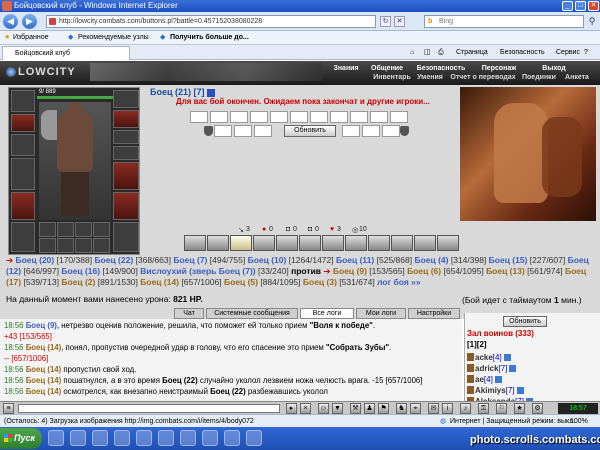 The width and height of the screenshot is (600, 450). What do you see at coordinates (577, 77) in the screenshot?
I see `submenu-profile: Анкета` at bounding box center [577, 77].